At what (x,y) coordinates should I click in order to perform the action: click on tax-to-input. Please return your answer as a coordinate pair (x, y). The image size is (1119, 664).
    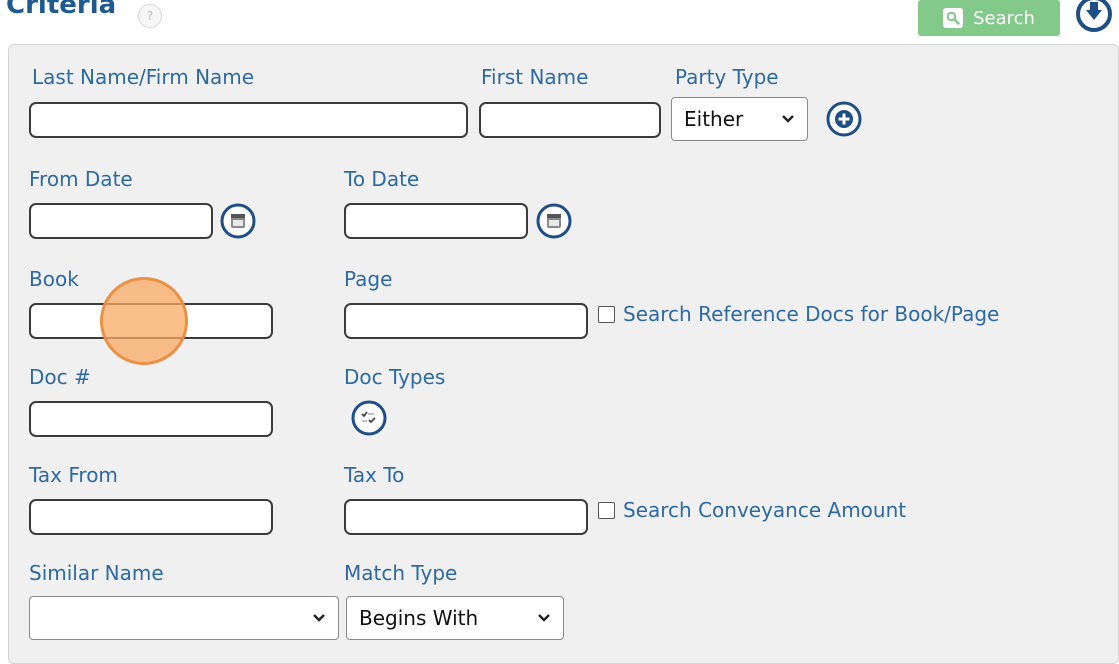
    Looking at the image, I should click on (466, 517).